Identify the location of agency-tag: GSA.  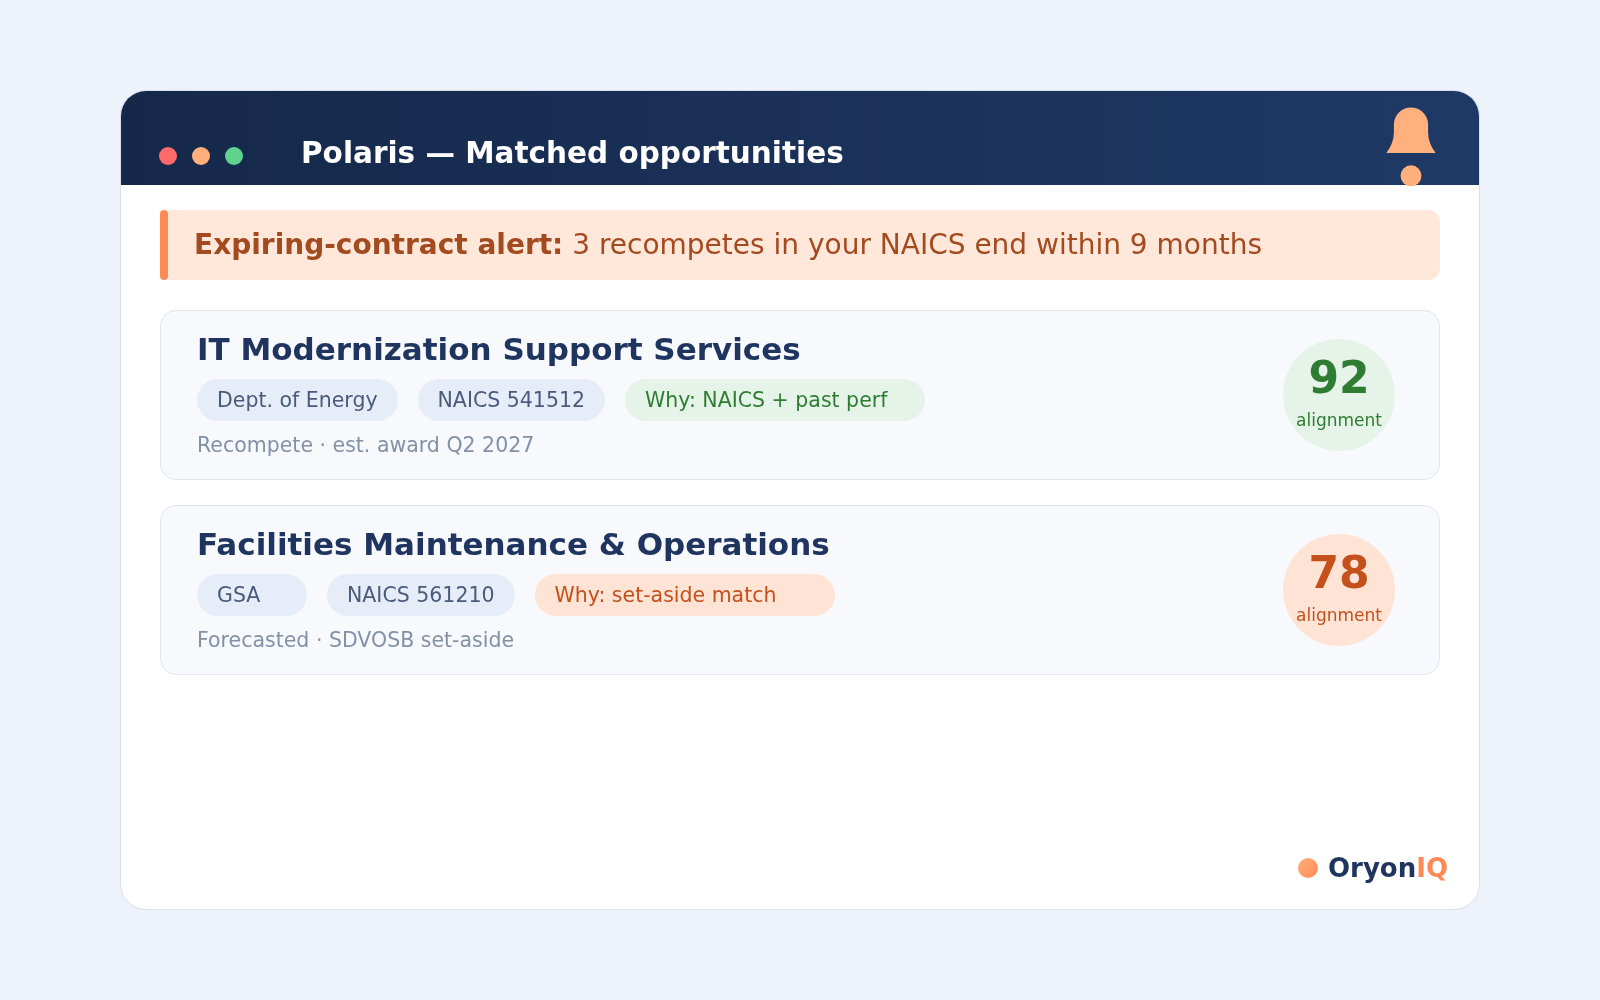
(252, 595).